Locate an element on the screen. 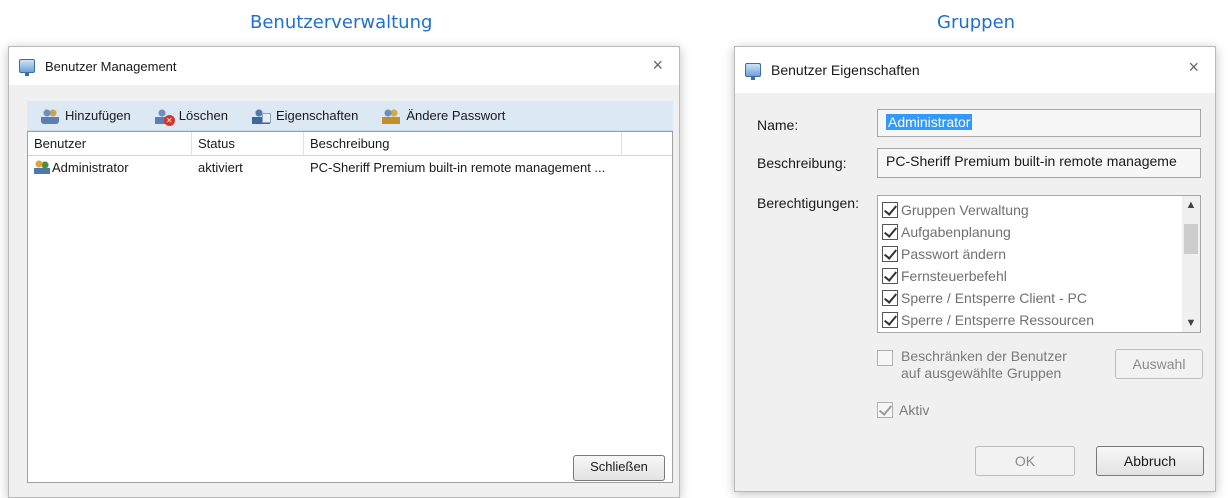  scroll-down-icon: ▼ is located at coordinates (1191, 323).